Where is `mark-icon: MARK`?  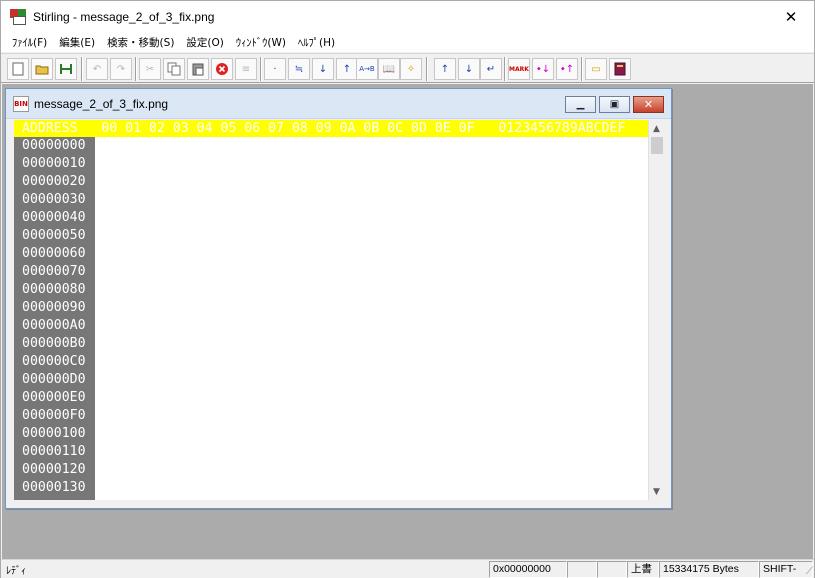
mark-icon: MARK is located at coordinates (519, 69).